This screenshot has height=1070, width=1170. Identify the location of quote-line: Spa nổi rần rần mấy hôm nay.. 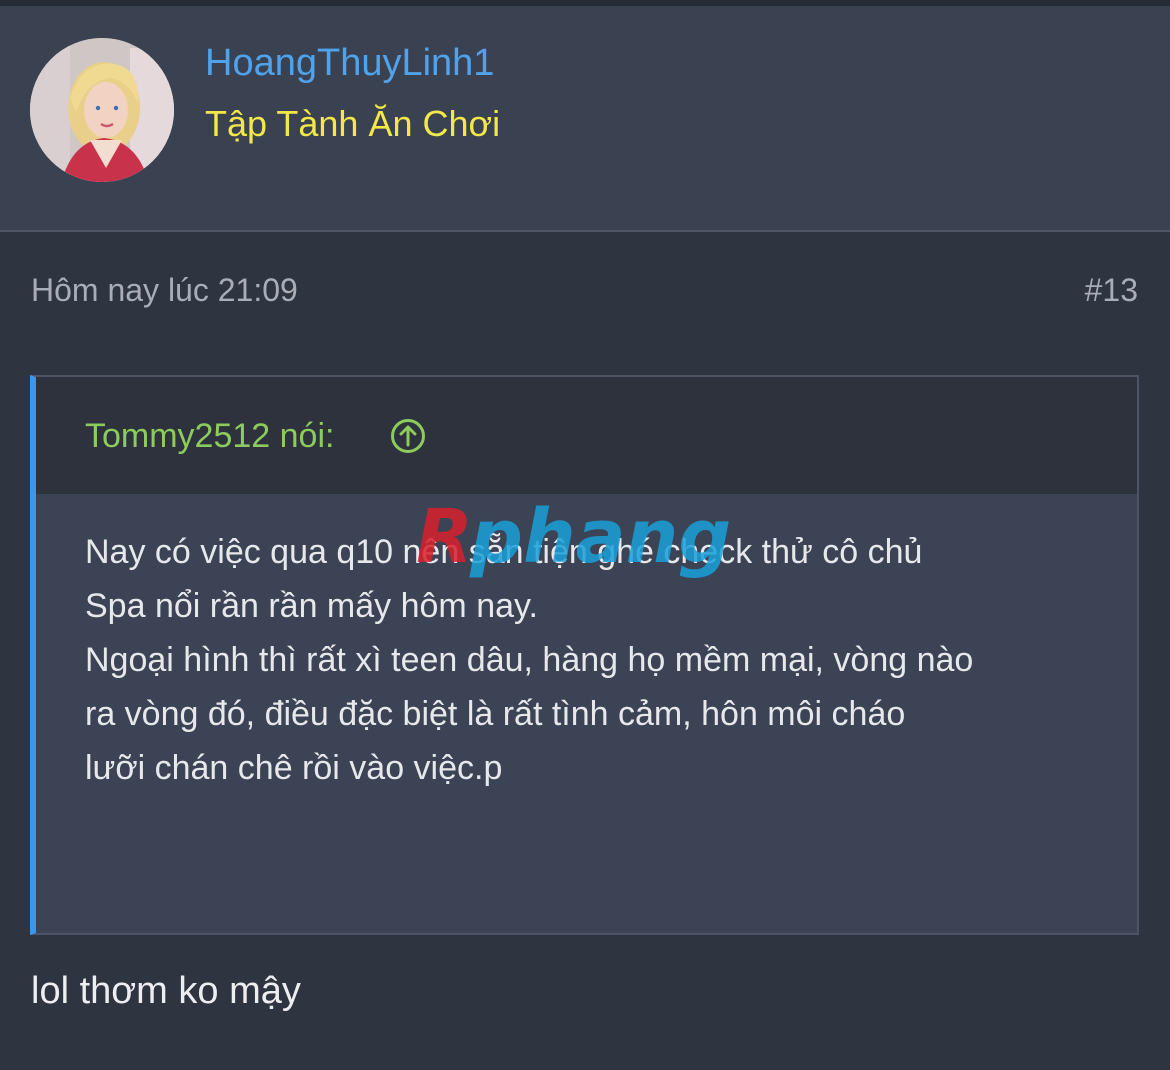
(311, 606).